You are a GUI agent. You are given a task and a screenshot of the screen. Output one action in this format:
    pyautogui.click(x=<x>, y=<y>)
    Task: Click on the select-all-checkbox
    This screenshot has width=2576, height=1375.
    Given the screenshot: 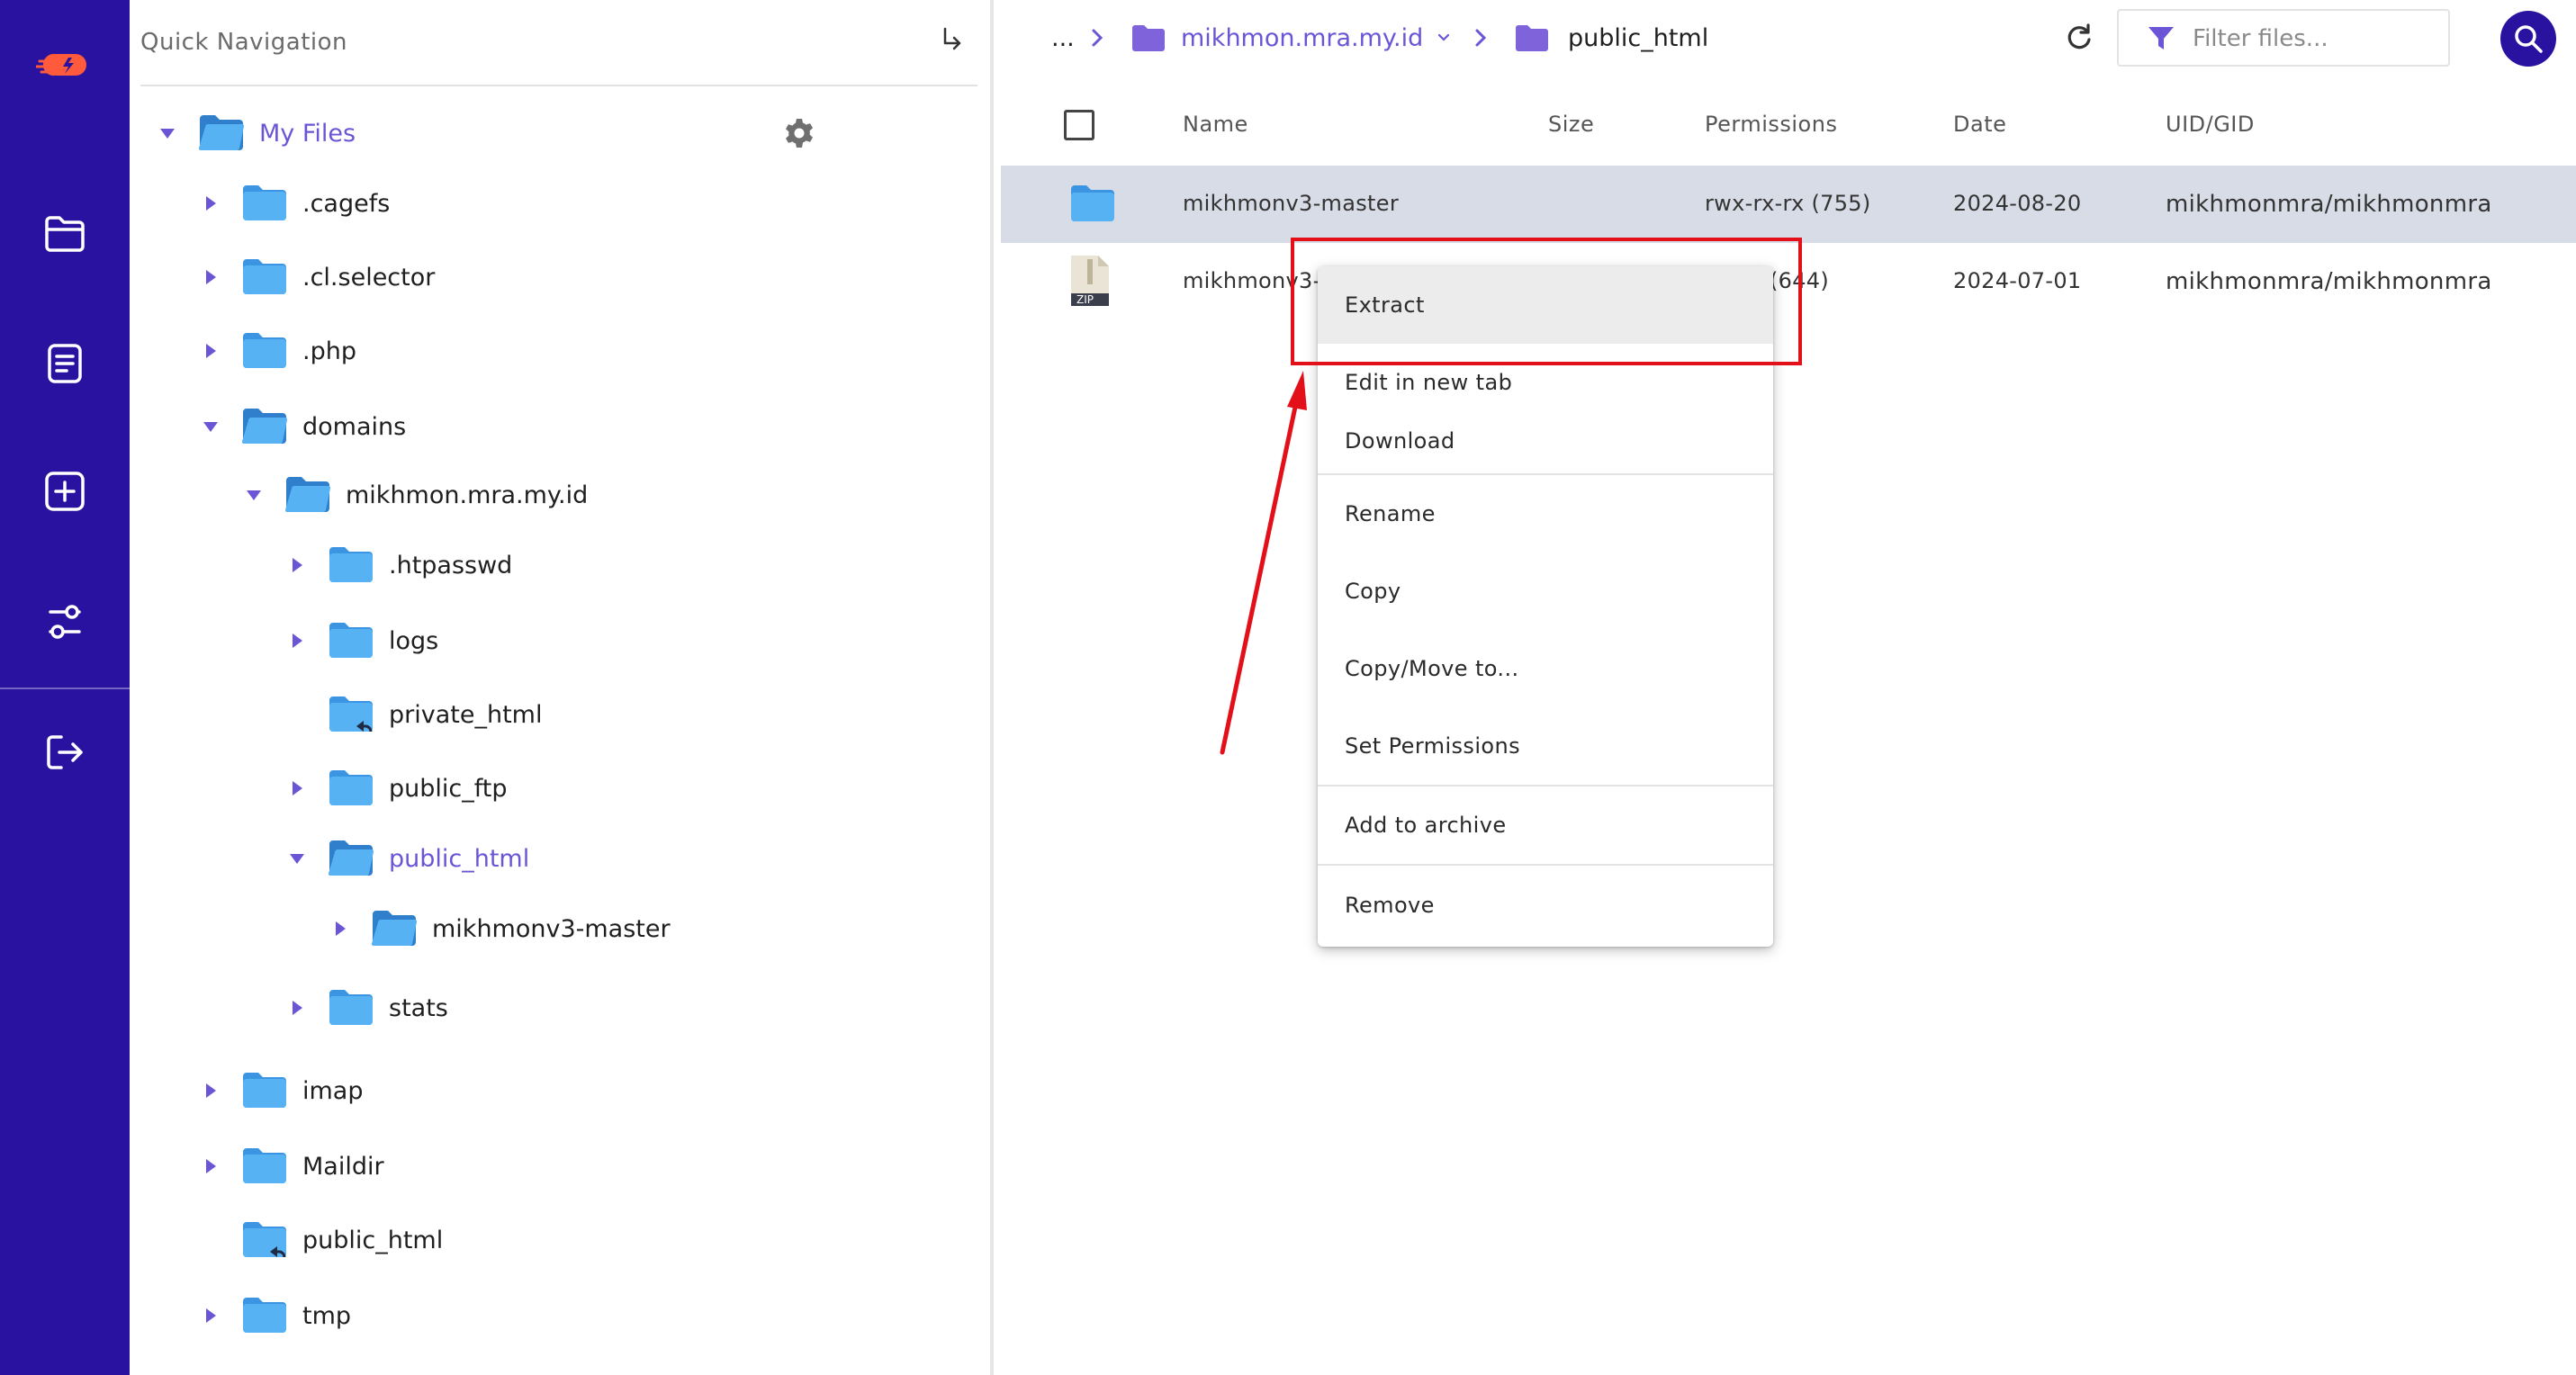 What is the action you would take?
    pyautogui.click(x=1079, y=125)
    